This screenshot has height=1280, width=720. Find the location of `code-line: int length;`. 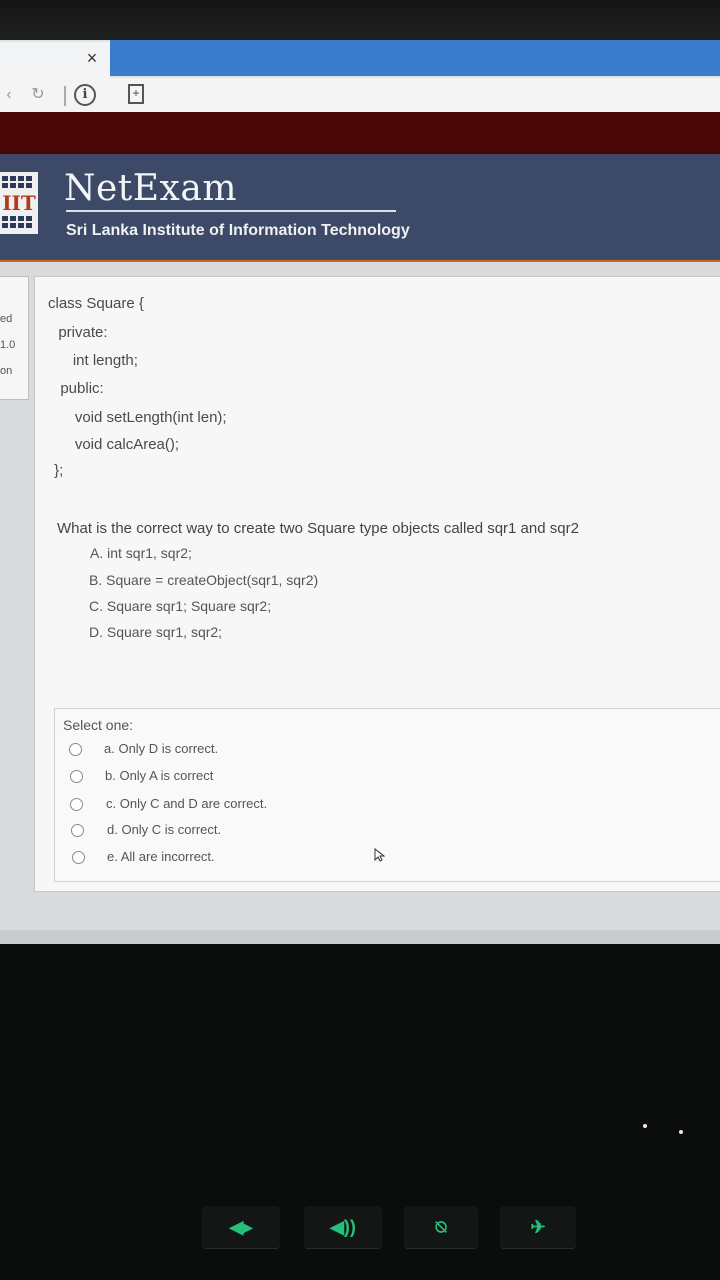

code-line: int length; is located at coordinates (95, 360).